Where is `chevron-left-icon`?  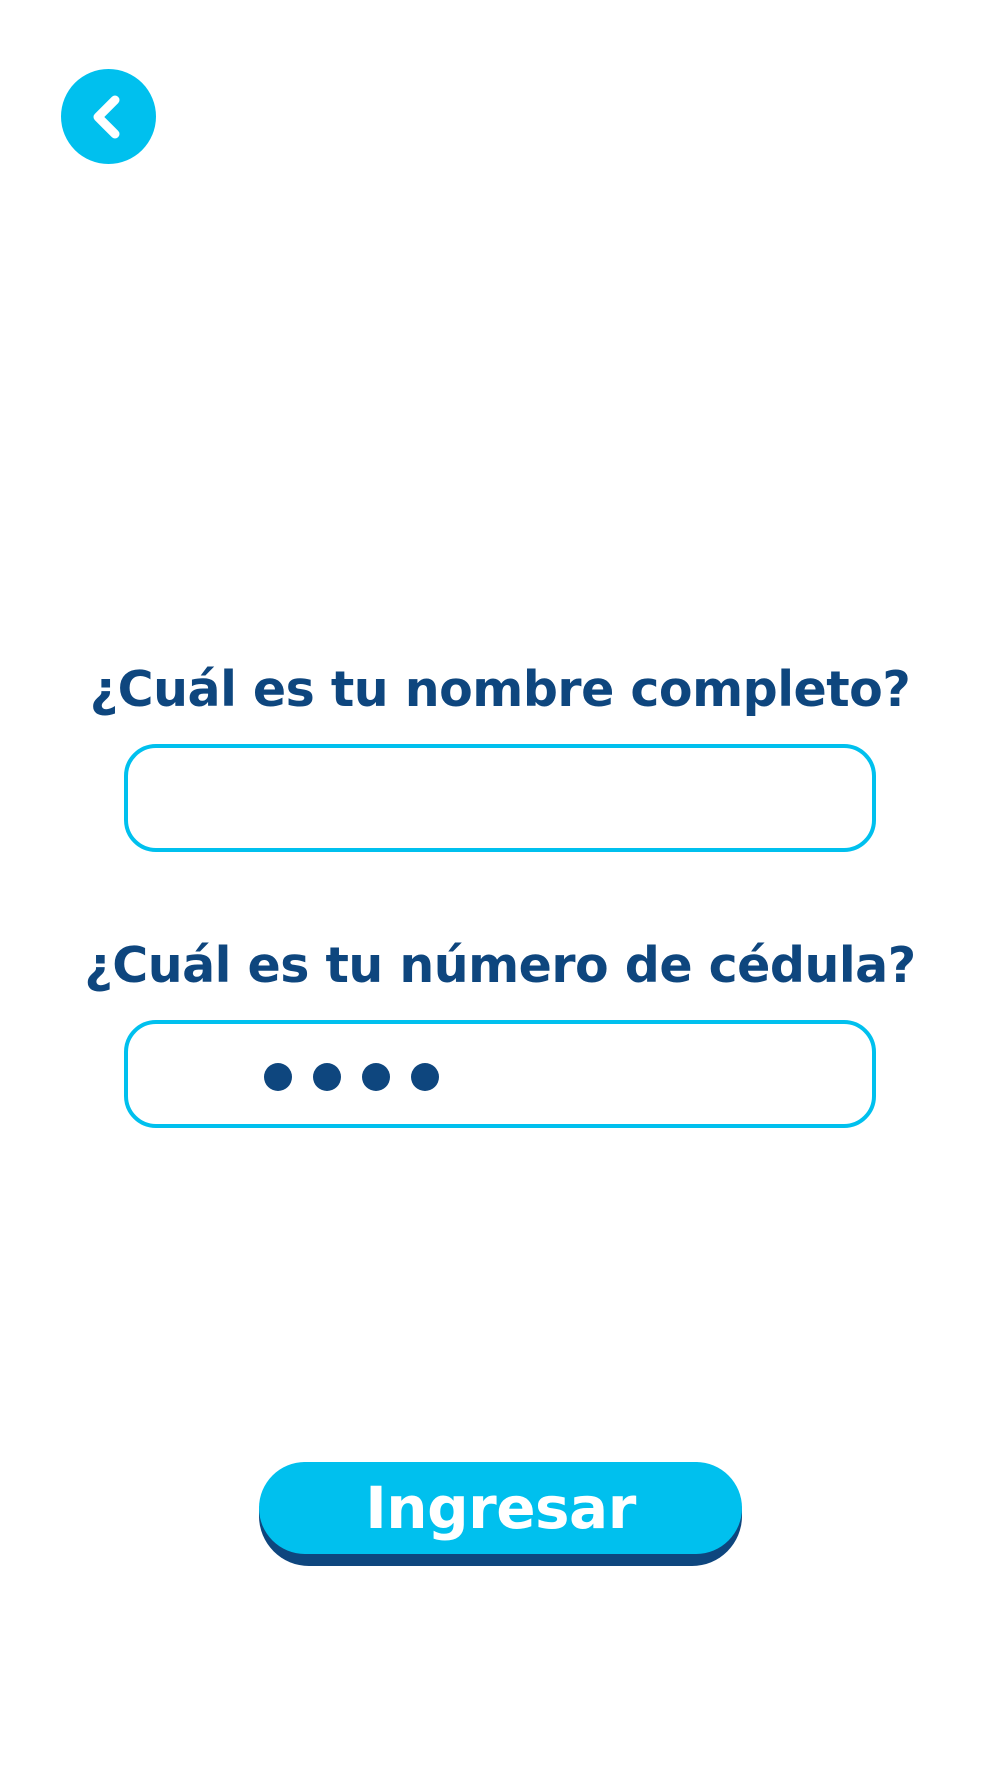 chevron-left-icon is located at coordinates (106, 117).